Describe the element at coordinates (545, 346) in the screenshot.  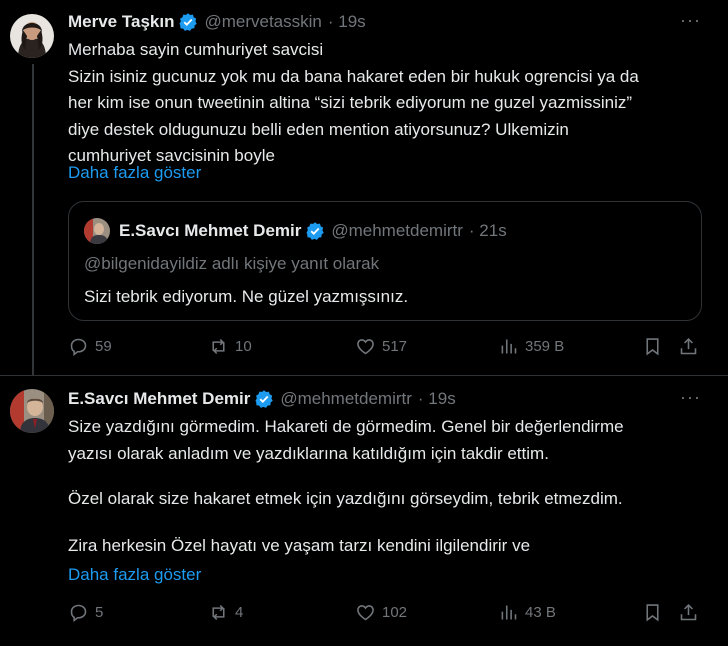
I see `view-count: 359 B` at that location.